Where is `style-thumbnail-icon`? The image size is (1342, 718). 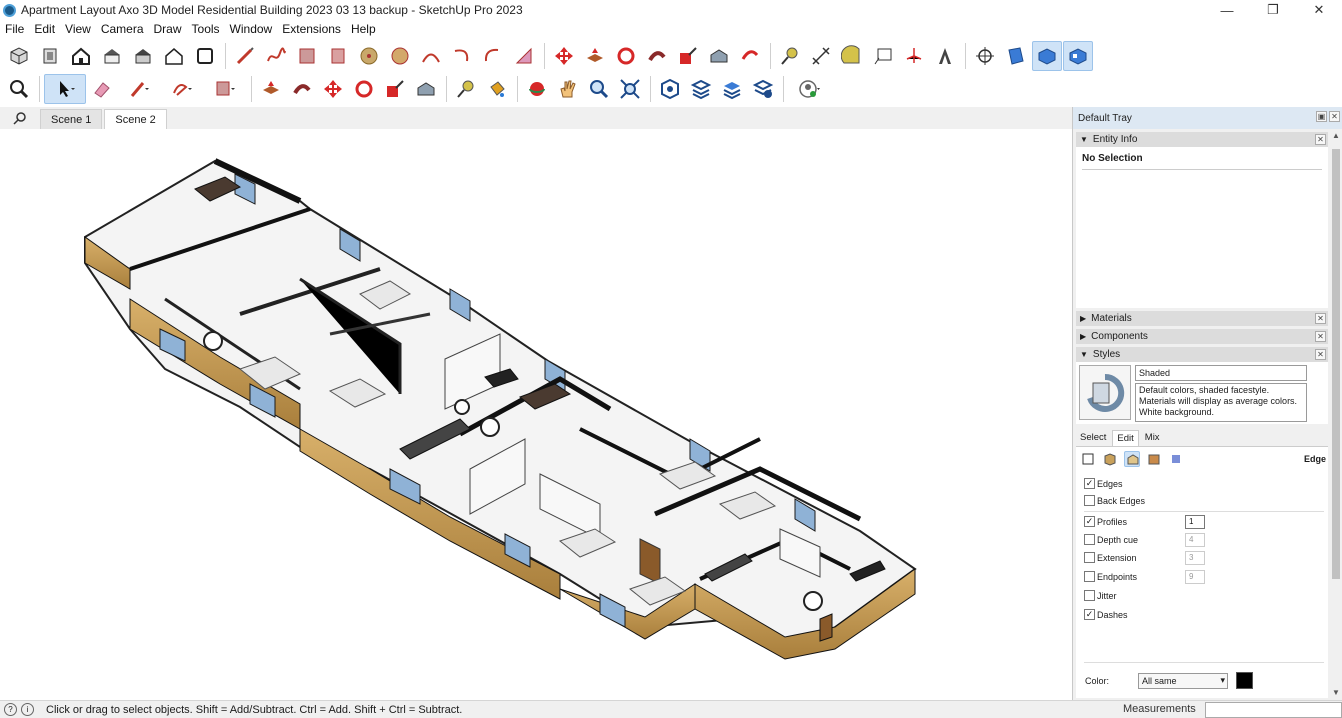
style-thumbnail-icon is located at coordinates (1105, 392).